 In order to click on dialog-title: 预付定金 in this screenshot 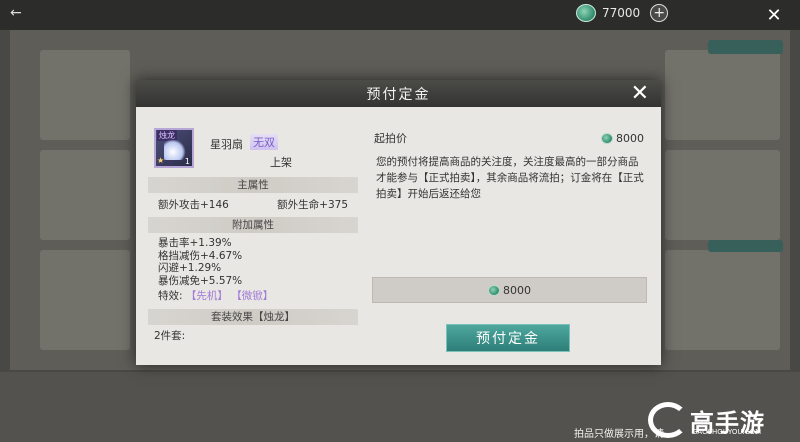, I will do `click(398, 94)`.